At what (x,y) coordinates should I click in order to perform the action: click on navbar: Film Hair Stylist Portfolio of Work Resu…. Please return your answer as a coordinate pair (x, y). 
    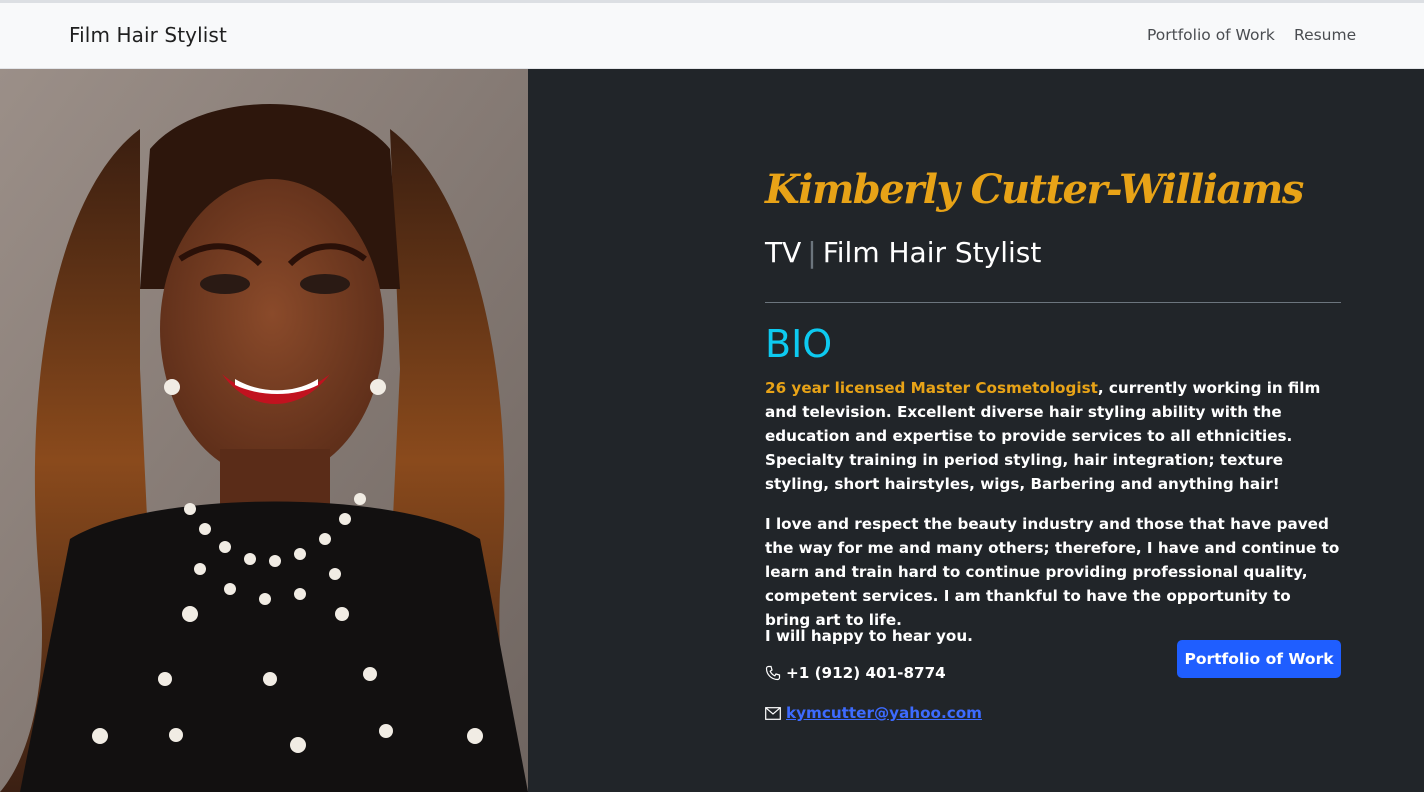
    Looking at the image, I should click on (712, 36).